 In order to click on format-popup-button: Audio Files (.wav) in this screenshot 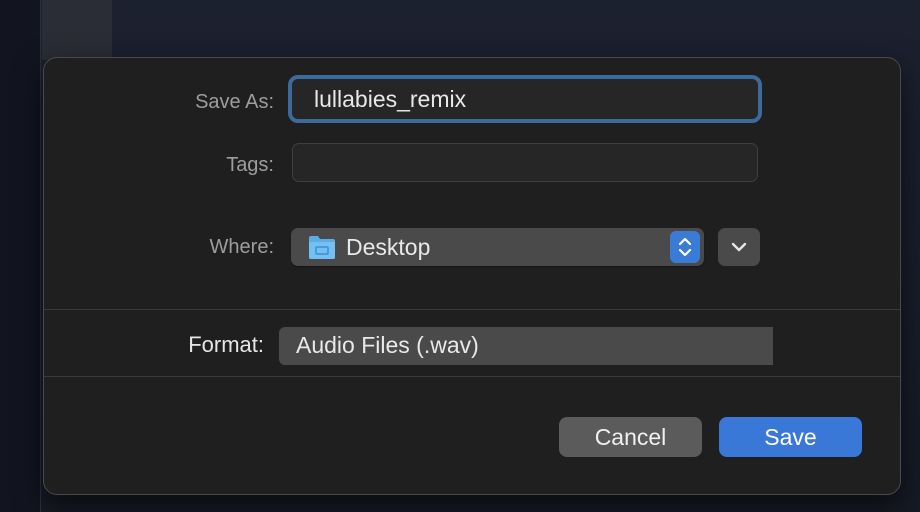, I will do `click(526, 346)`.